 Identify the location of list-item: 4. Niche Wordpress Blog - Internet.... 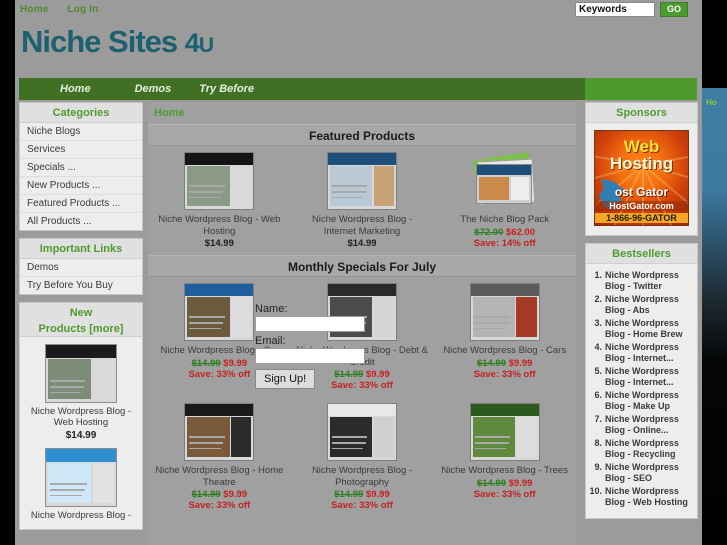
(640, 353).